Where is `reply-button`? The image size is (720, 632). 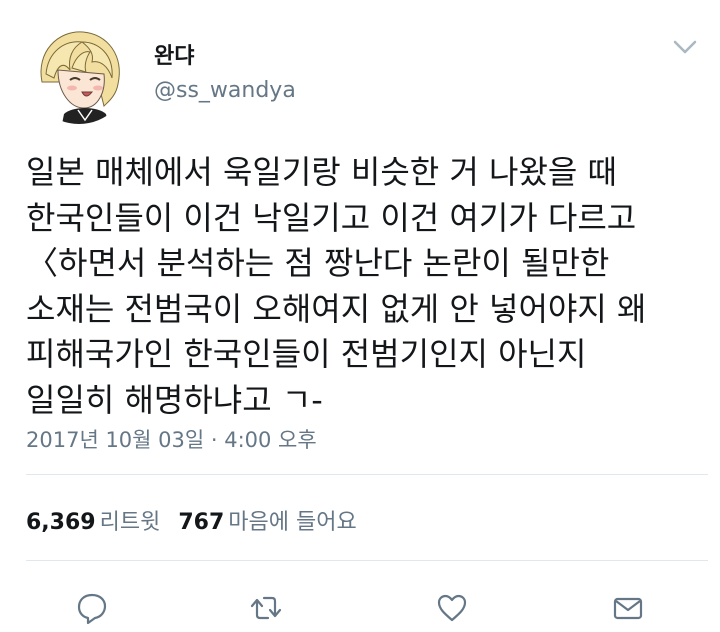
reply-button is located at coordinates (92, 608).